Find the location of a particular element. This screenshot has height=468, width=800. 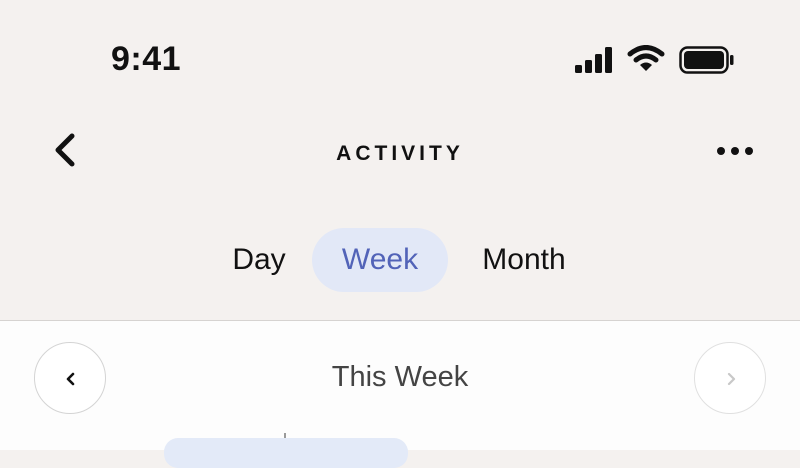

chart-highlight is located at coordinates (286, 453).